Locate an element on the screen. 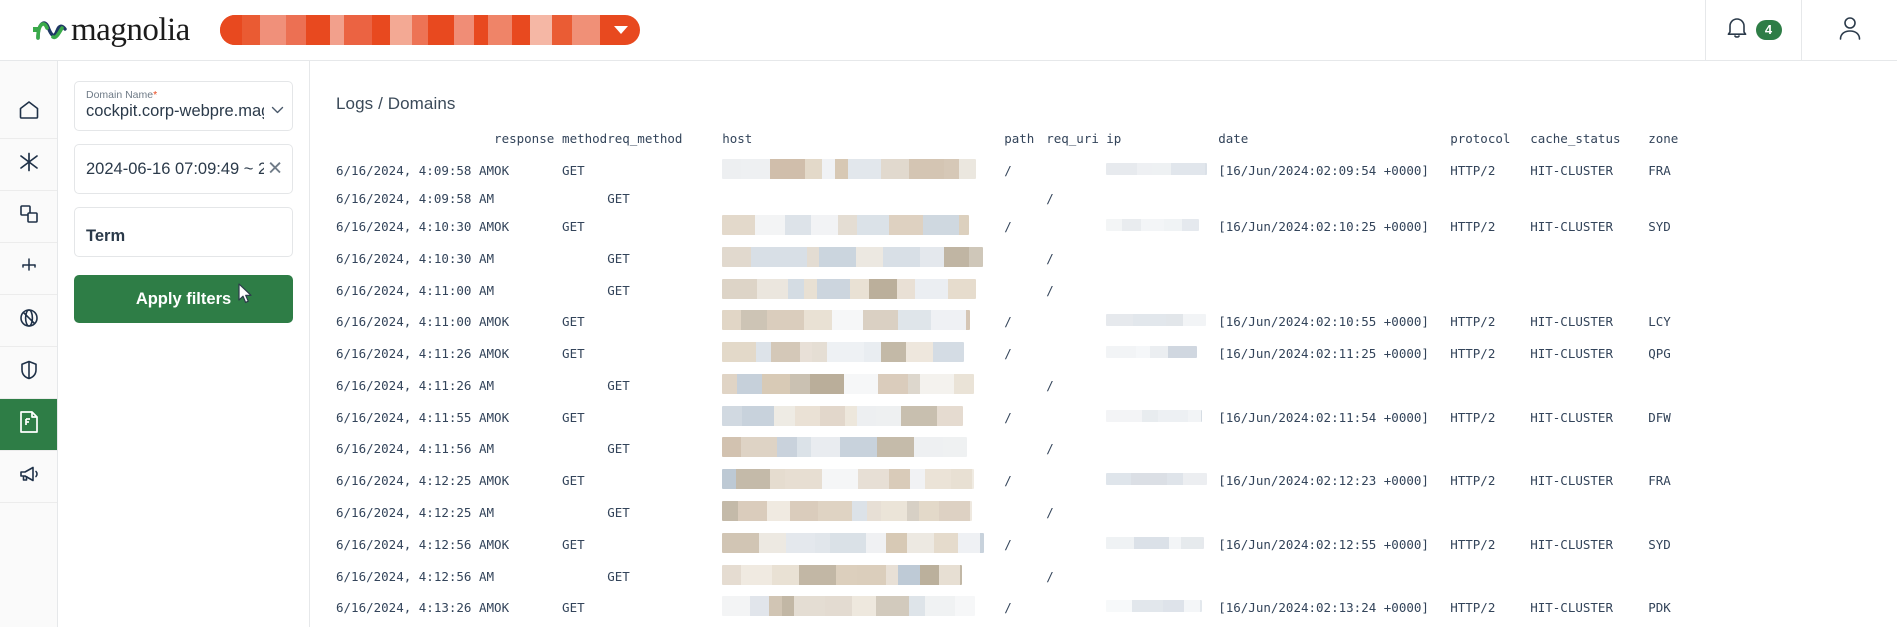 Image resolution: width=1897 pixels, height=627 pixels. cell-zone: PDK is located at coordinates (1659, 608).